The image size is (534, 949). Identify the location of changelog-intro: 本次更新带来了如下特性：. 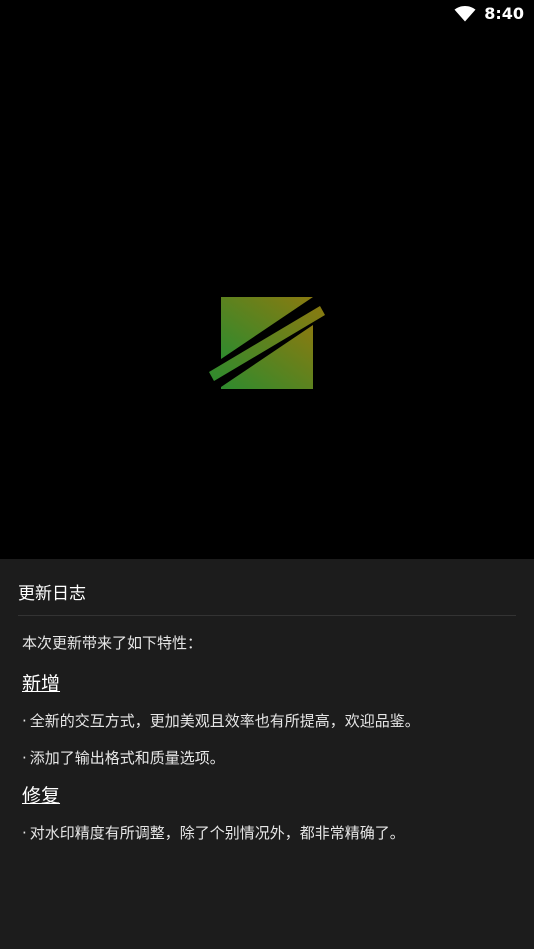
(112, 643).